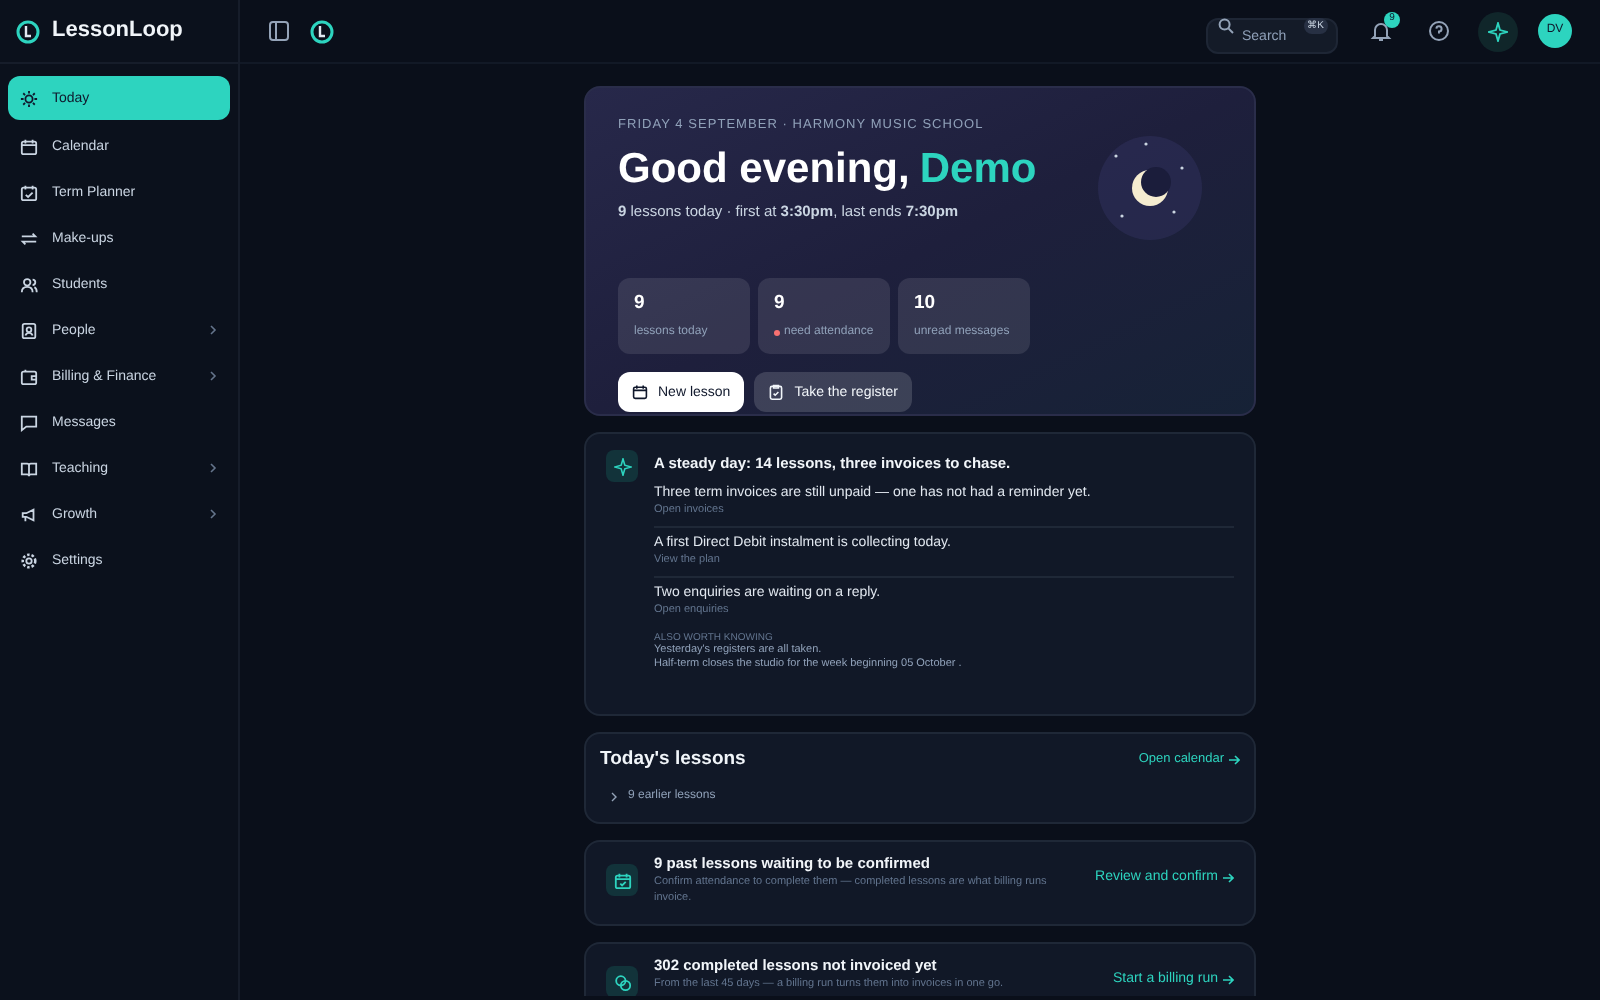  Describe the element at coordinates (926, 304) in the screenshot. I see `stat-value: 10` at that location.